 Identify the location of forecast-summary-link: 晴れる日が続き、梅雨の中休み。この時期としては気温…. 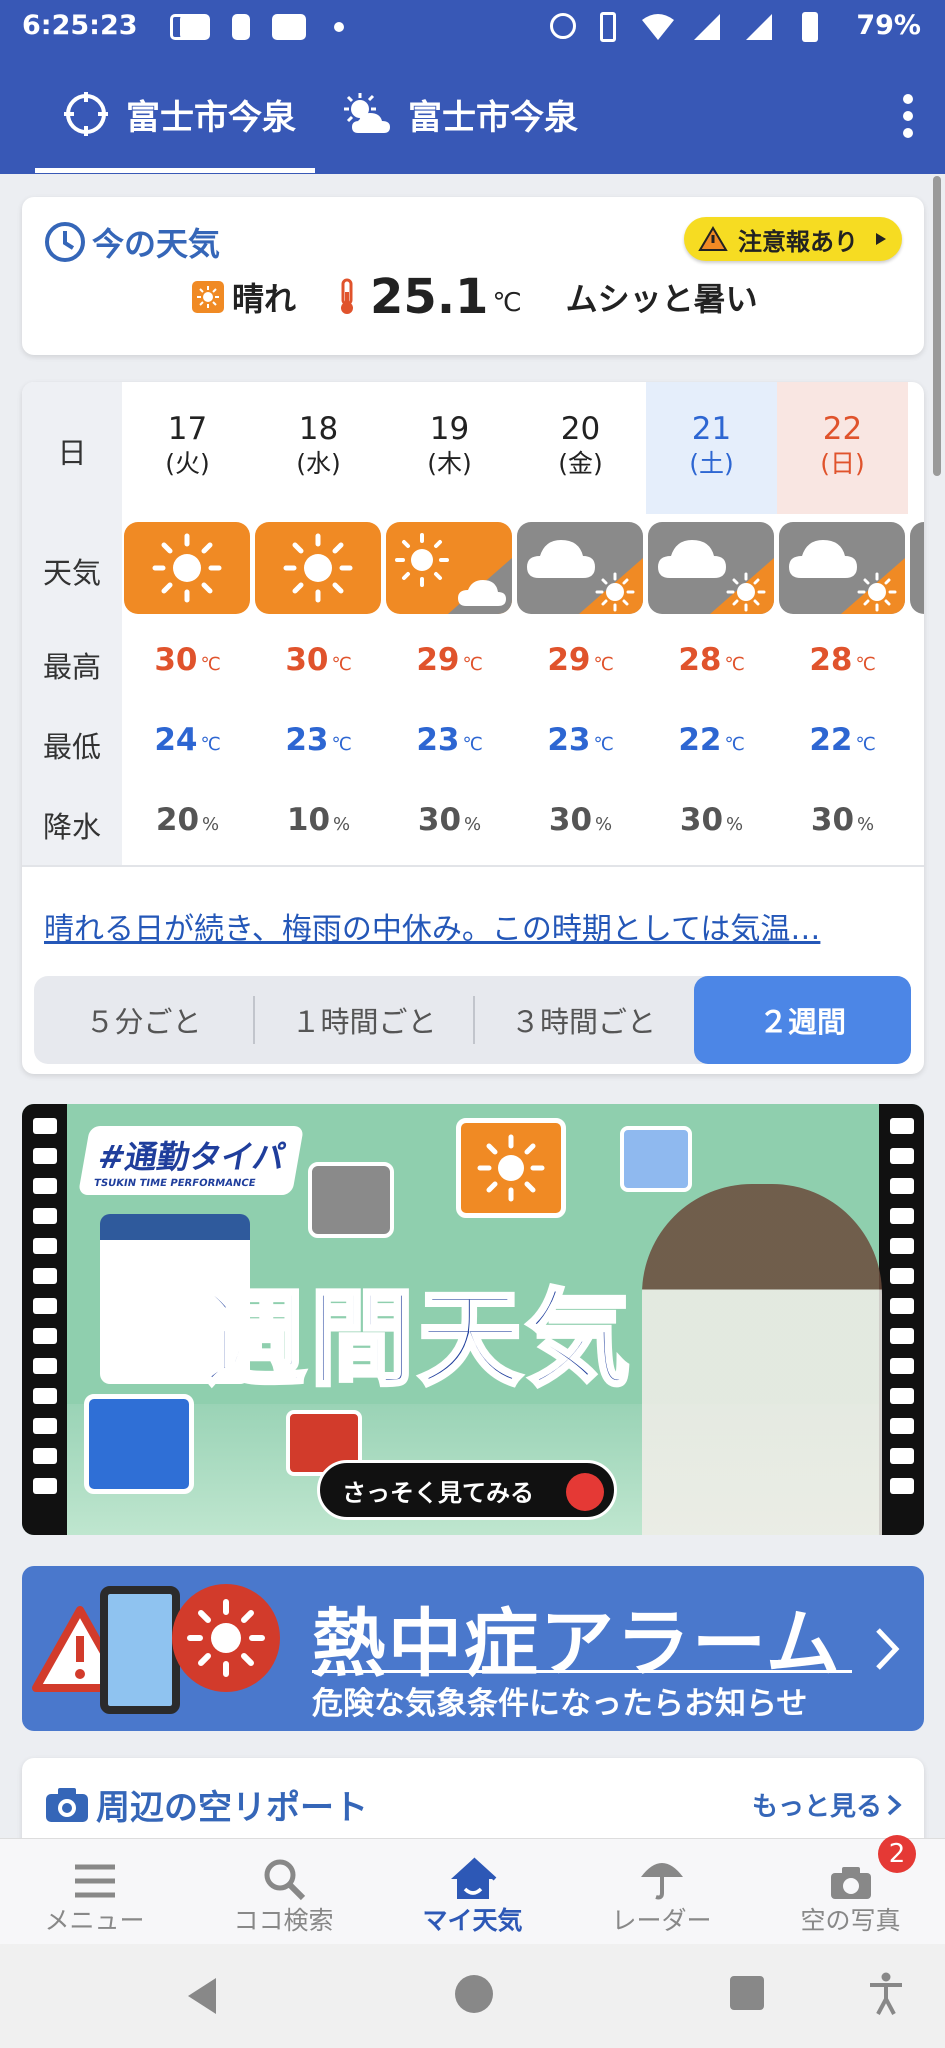
(484, 926).